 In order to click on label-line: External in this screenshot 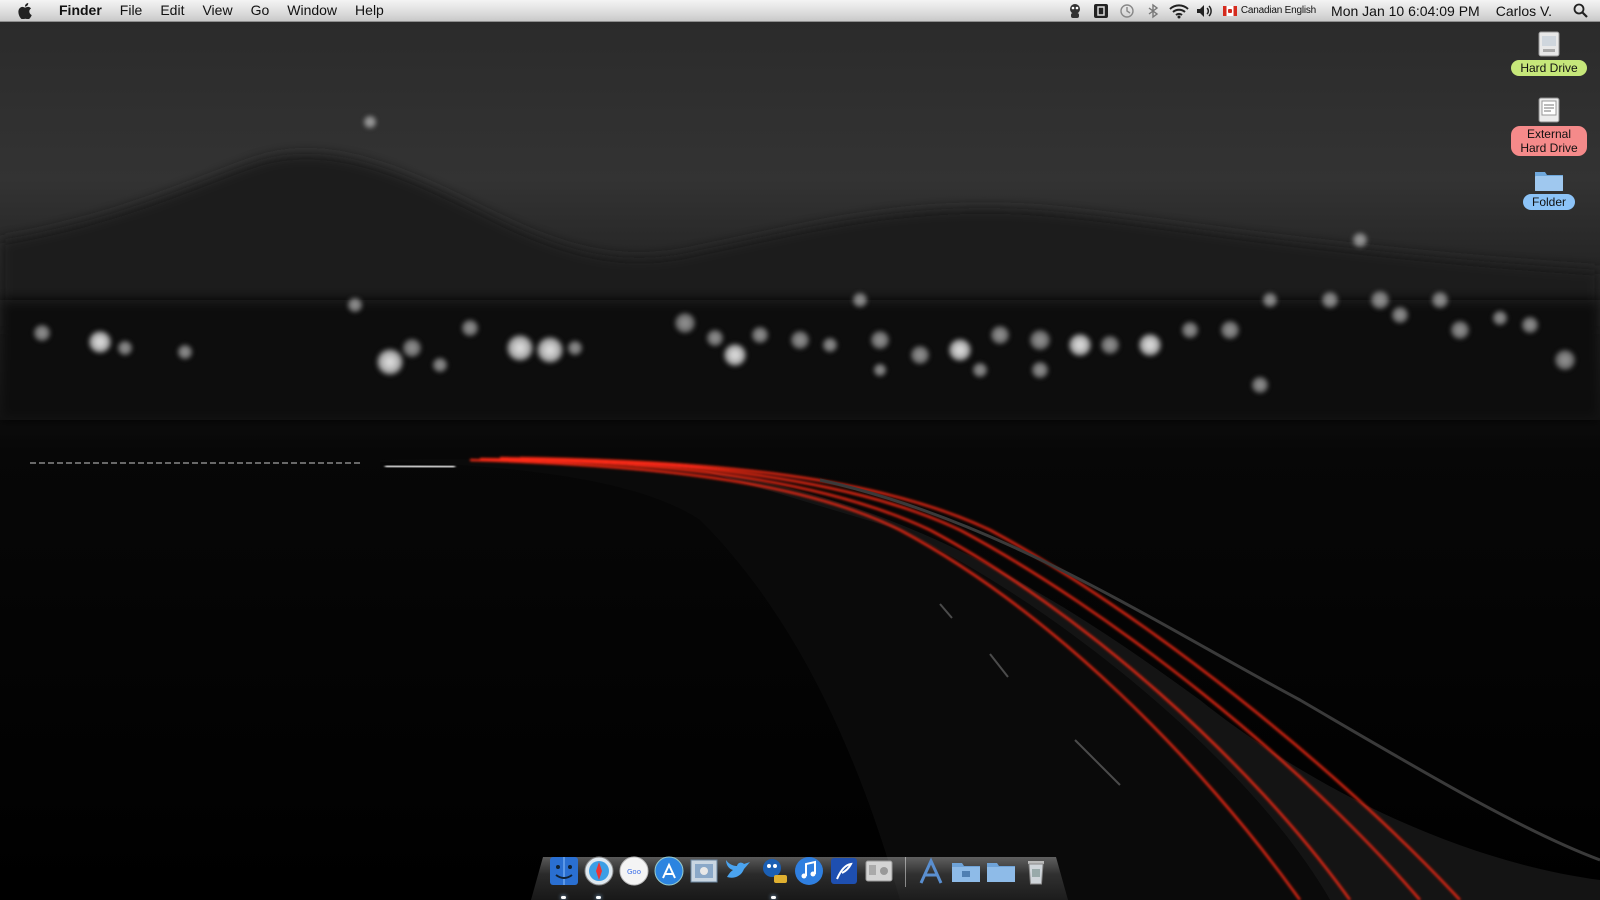, I will do `click(1548, 134)`.